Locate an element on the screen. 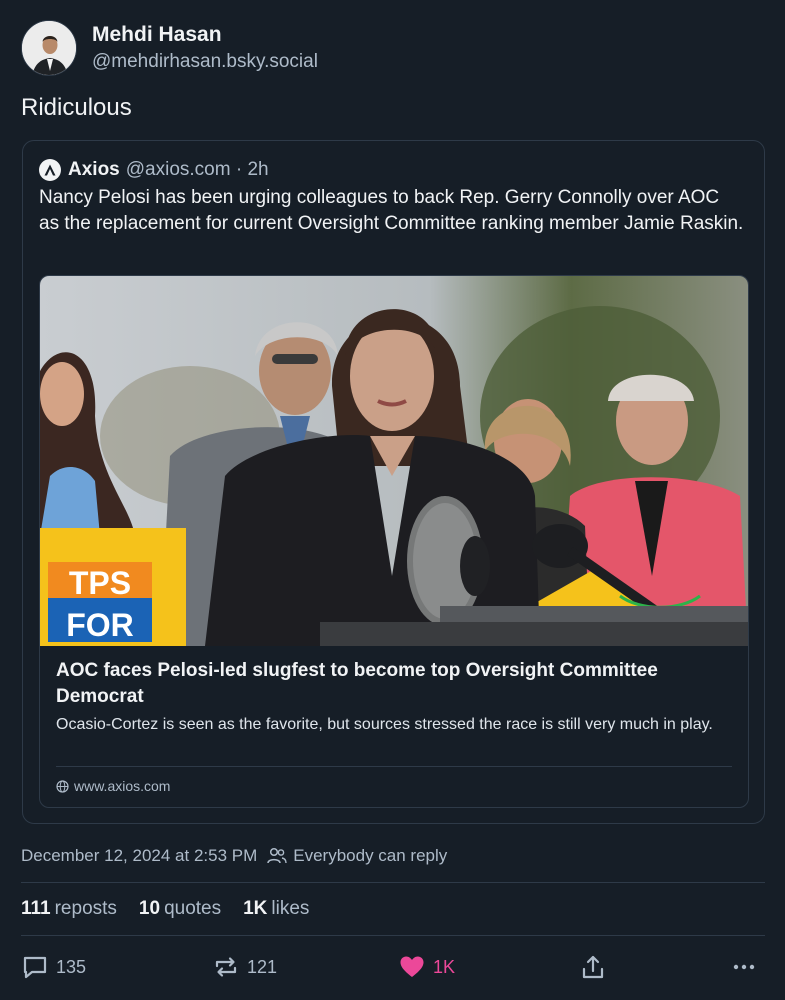 The height and width of the screenshot is (1000, 785). post-stats: 111 reposts 10 quotes 1K likes is located at coordinates (176, 909).